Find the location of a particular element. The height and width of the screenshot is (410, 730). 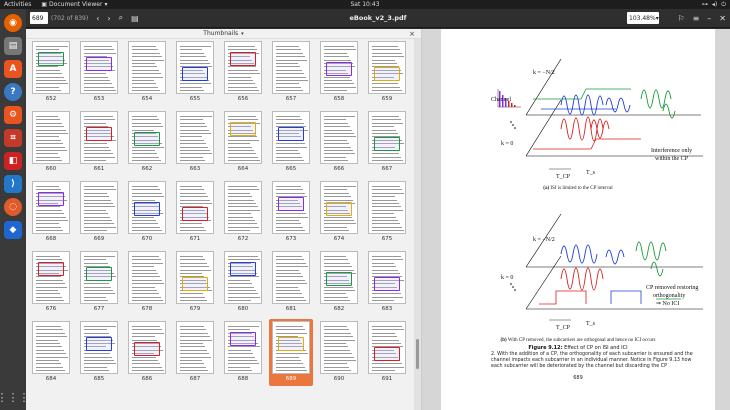

thumbnail-page: 657 is located at coordinates (291, 76).